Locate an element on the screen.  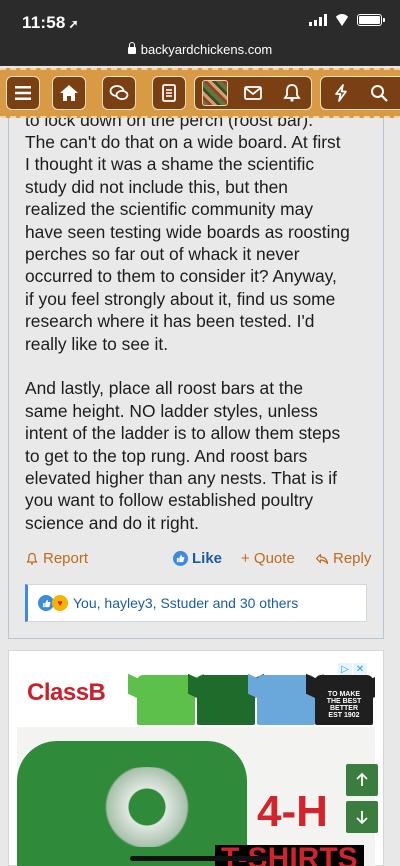
activity-button is located at coordinates (341, 92).